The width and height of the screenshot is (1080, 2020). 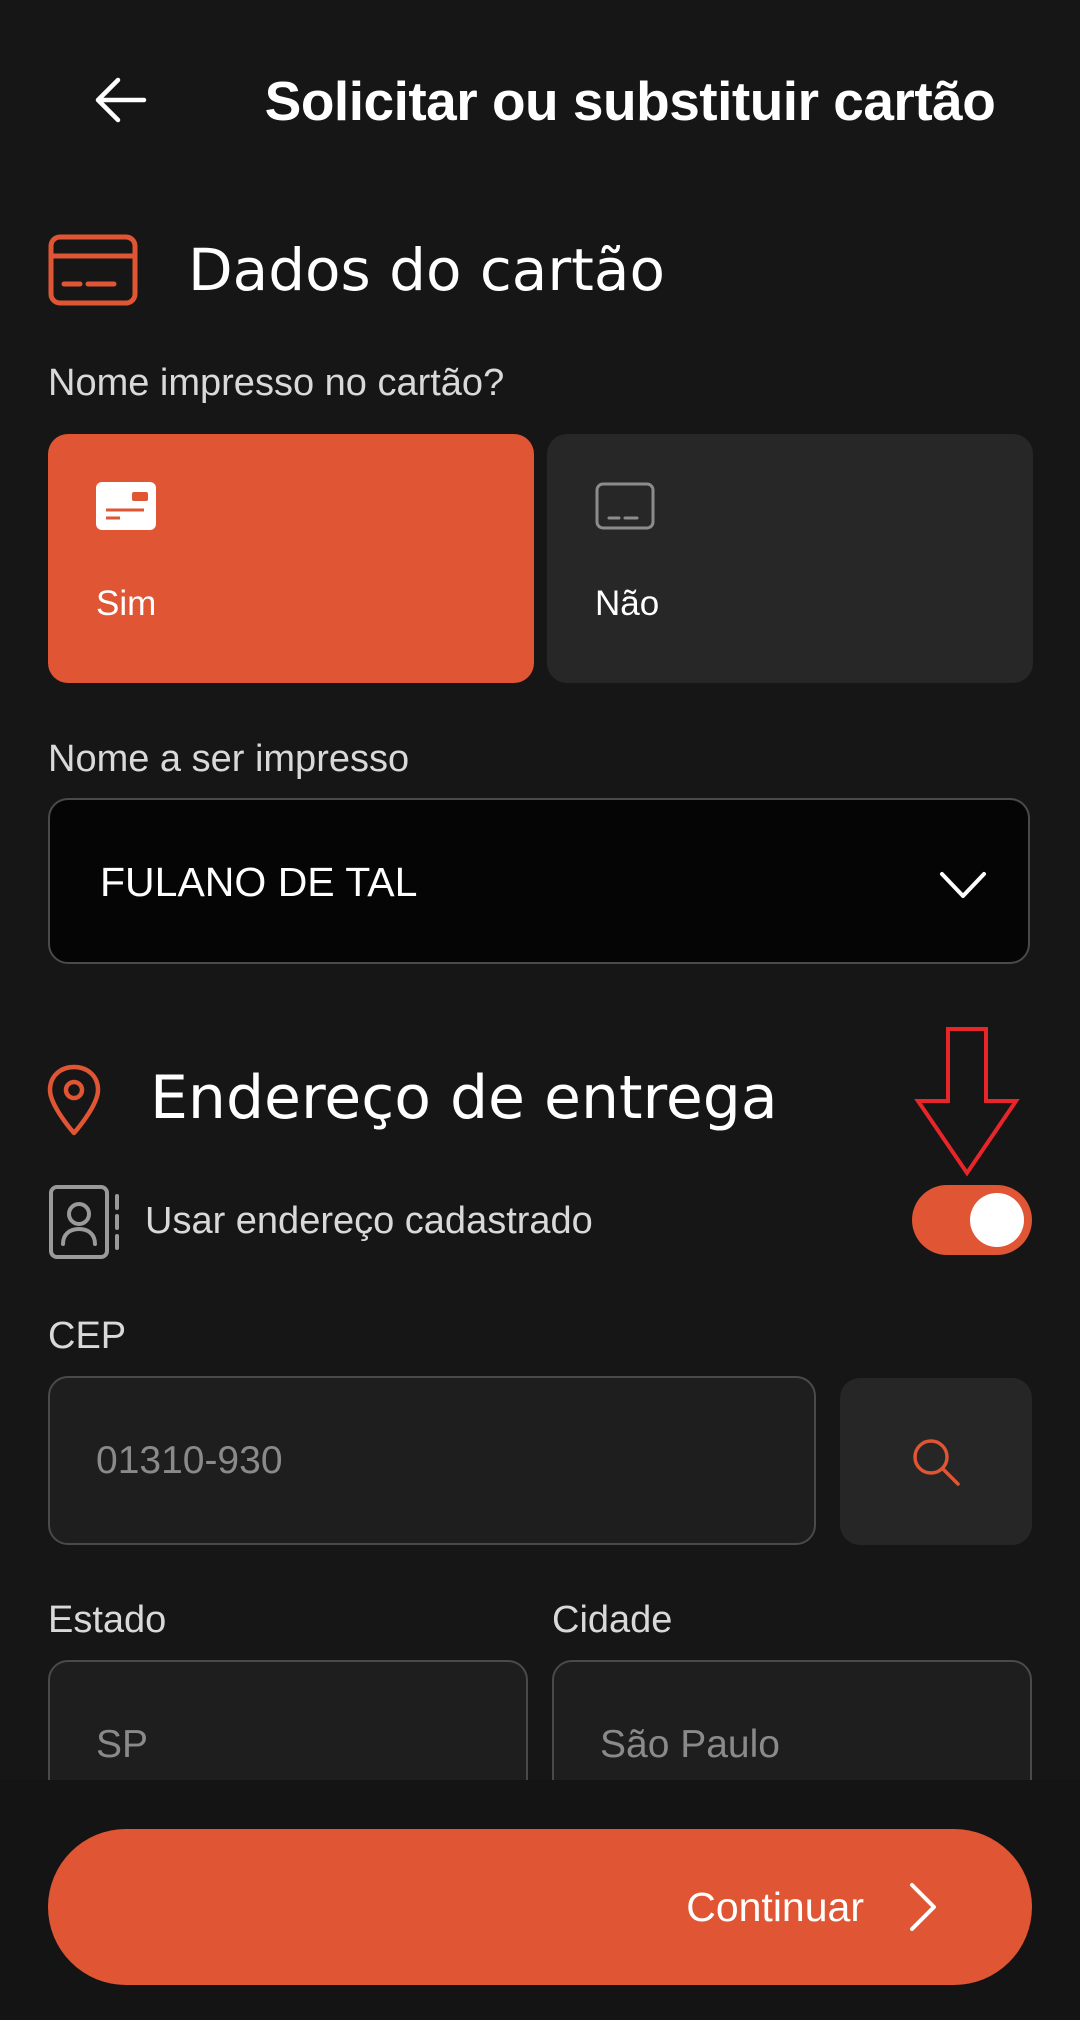 What do you see at coordinates (74, 1100) in the screenshot?
I see `map-pin-icon` at bounding box center [74, 1100].